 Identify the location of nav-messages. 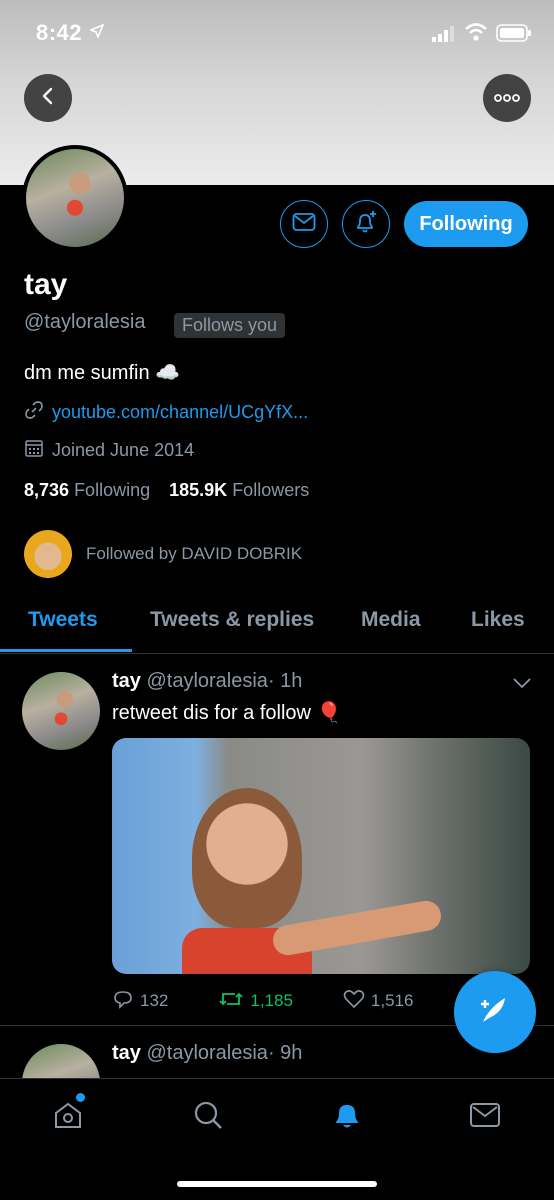
(485, 1117).